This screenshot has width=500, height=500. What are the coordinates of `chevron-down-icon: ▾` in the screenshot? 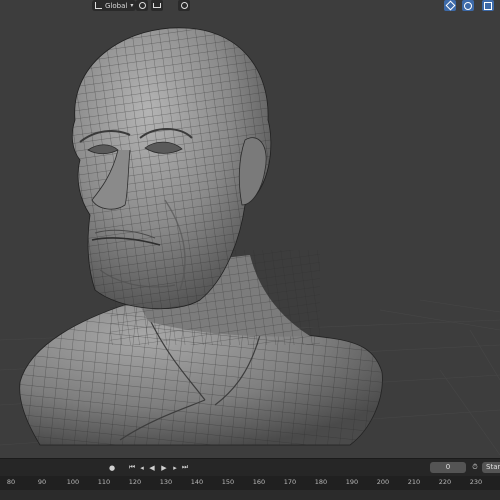 It's located at (132, 5).